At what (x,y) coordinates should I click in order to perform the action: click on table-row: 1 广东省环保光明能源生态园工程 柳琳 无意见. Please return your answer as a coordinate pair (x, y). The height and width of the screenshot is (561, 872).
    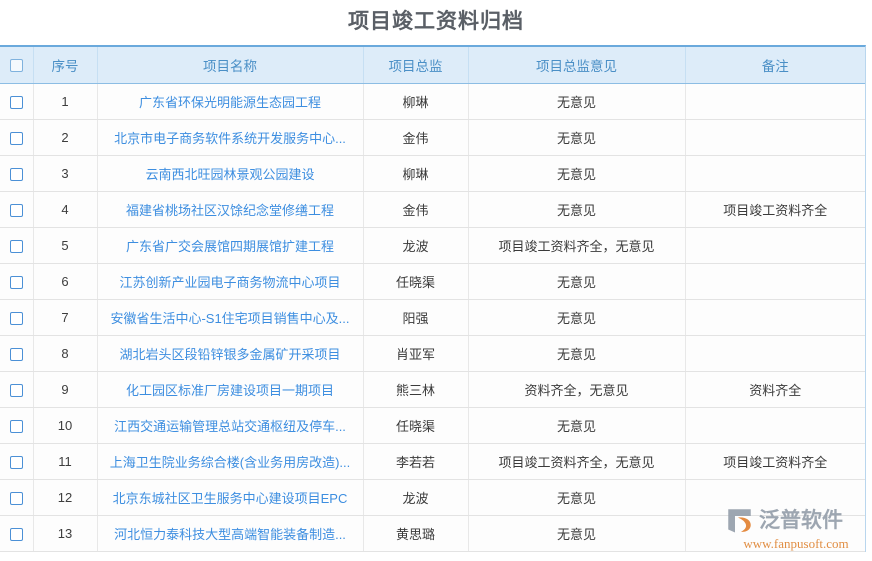
    Looking at the image, I should click on (432, 101).